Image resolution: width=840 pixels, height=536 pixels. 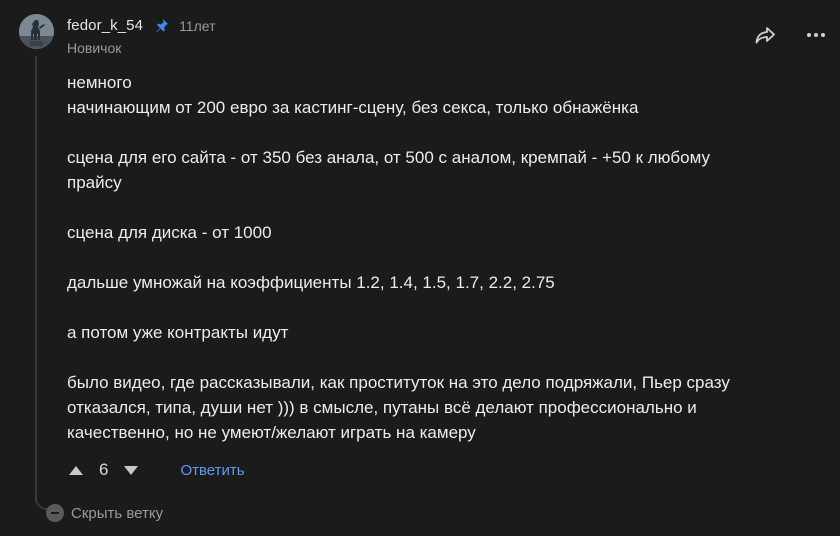 I want to click on avatar-image, so click(x=36, y=31).